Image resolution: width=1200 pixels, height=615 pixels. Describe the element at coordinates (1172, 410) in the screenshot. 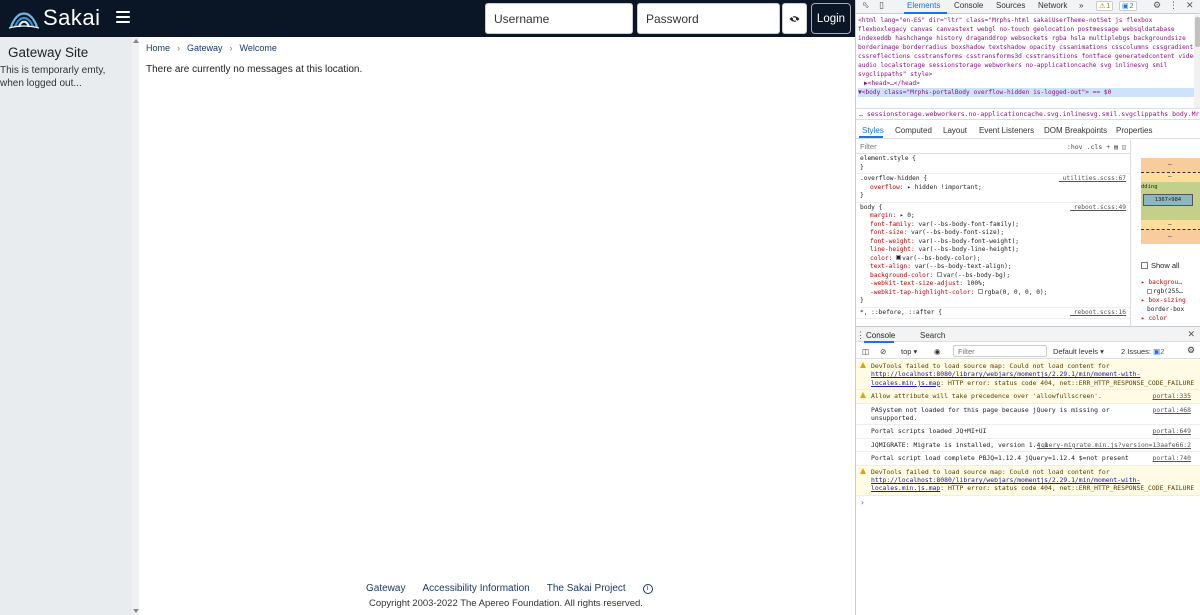

I see `console-source-link: portal:468` at that location.